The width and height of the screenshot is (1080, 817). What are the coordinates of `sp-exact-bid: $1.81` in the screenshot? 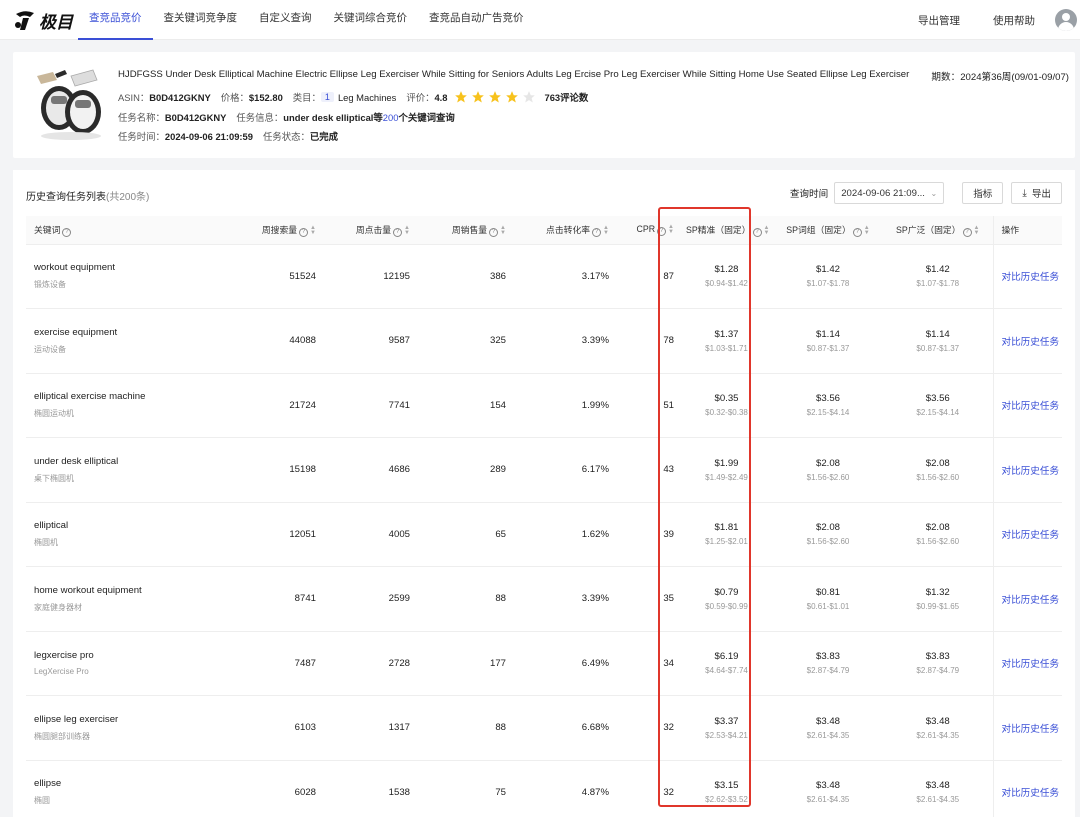 It's located at (726, 528).